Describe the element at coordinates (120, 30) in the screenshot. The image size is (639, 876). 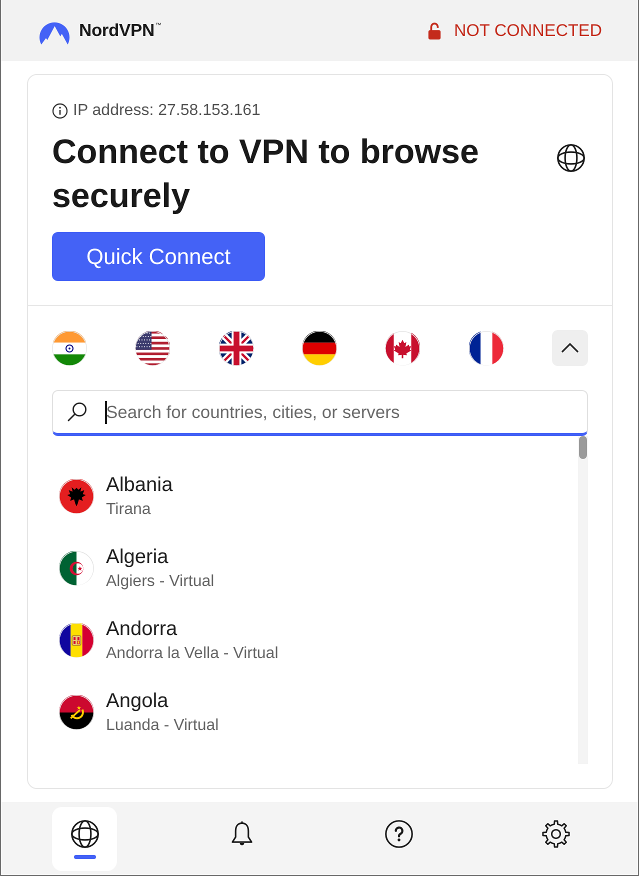
I see `brand-name: NordVPN$^{™}$` at that location.